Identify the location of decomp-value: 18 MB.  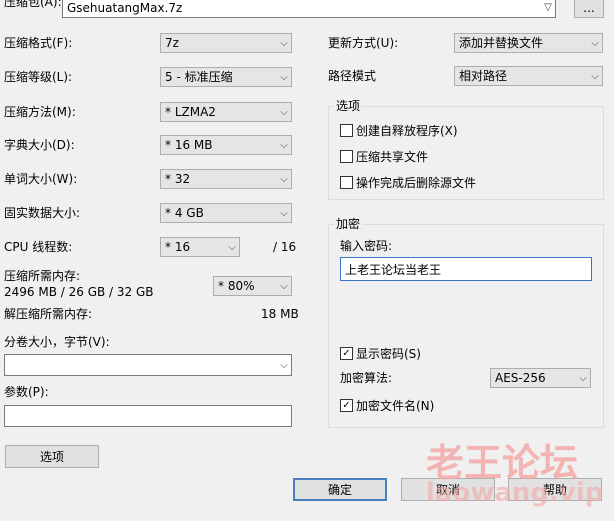
(280, 314).